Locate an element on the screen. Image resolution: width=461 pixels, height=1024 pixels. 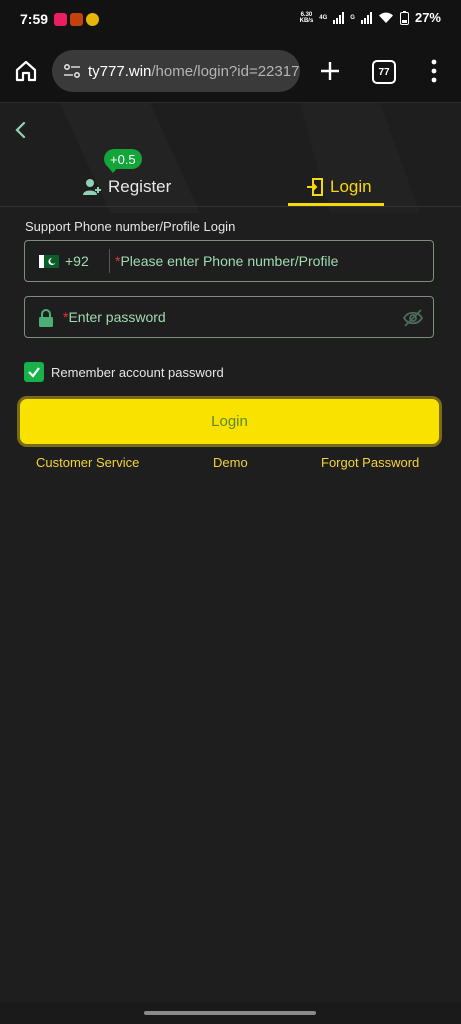
phone-placeholder: Please enter Phone number/Profile is located at coordinates (229, 261).